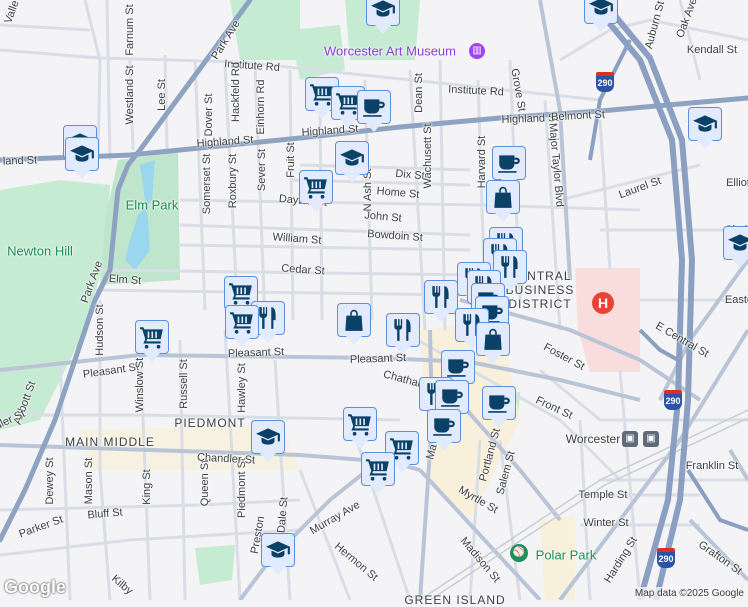 Image resolution: width=748 pixels, height=607 pixels. What do you see at coordinates (35, 587) in the screenshot?
I see `google-logo: Google` at bounding box center [35, 587].